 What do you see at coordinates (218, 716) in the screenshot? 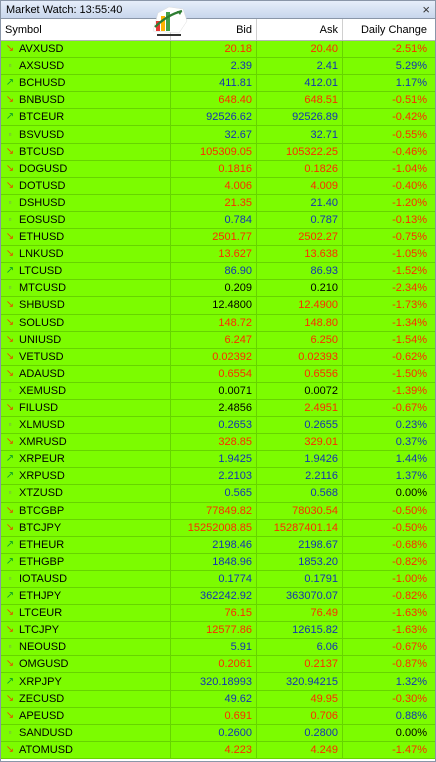
I see `table-row: ↘ APEUSD 0.691 0.706 0.88%` at bounding box center [218, 716].